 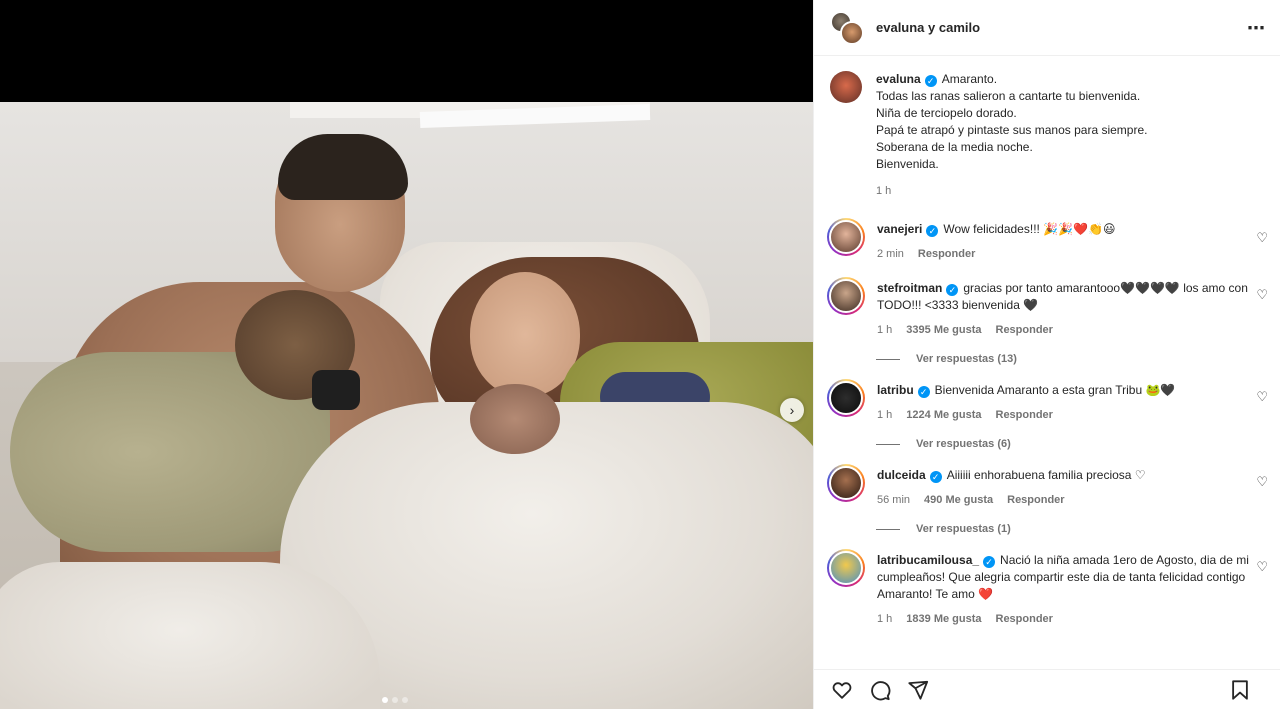 What do you see at coordinates (1070, 500) in the screenshot?
I see `meta: 56 min 490 Me gusta Responder` at bounding box center [1070, 500].